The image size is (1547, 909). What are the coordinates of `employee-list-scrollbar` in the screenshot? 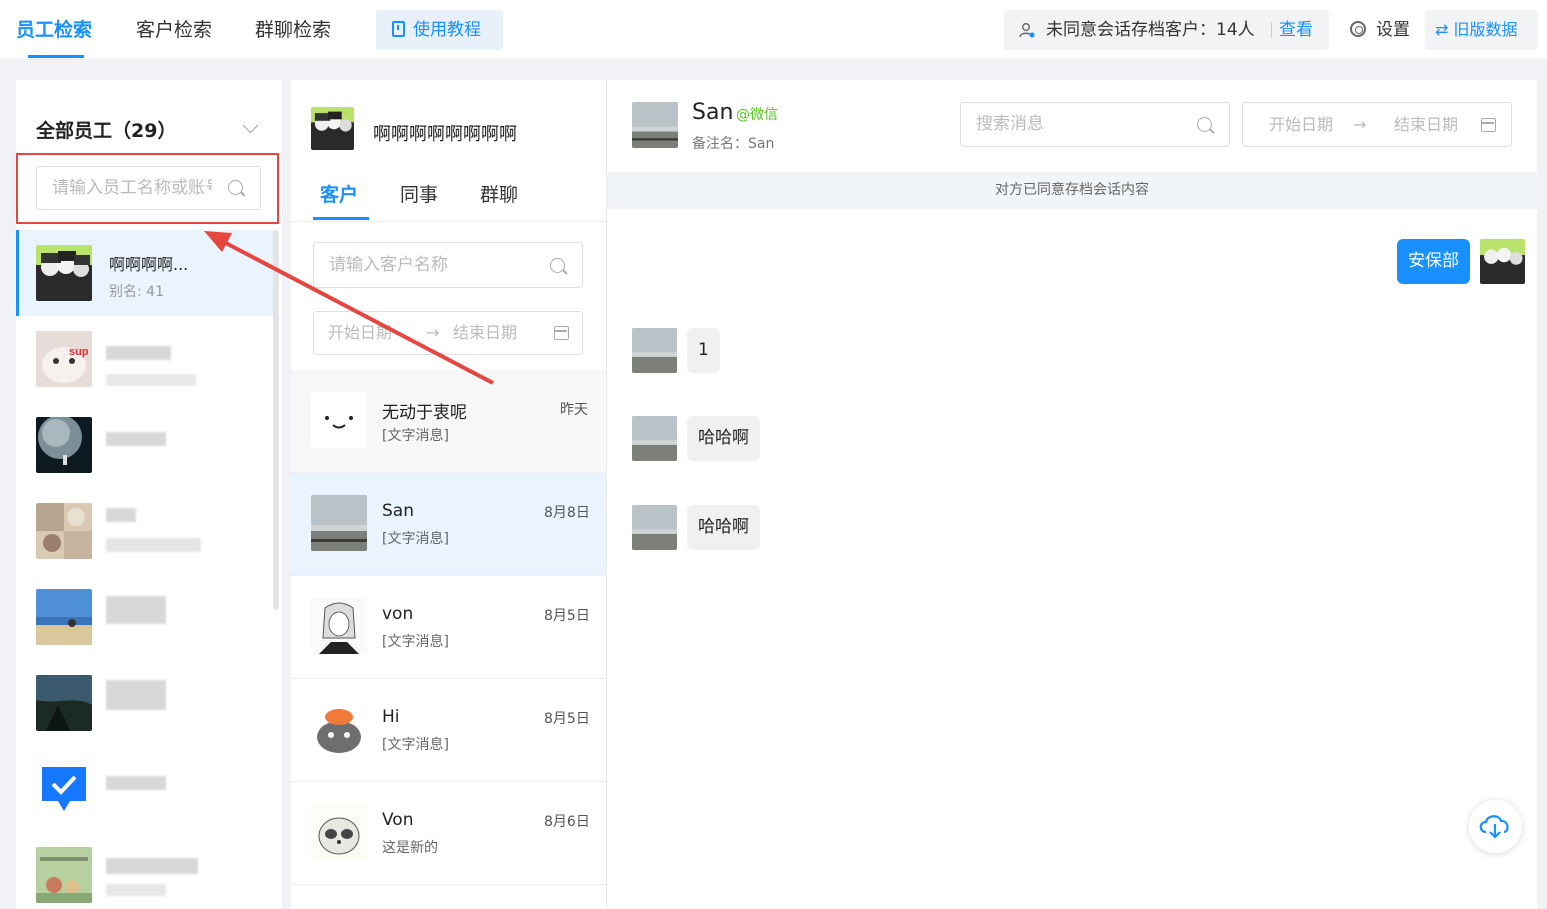 It's located at (276, 420).